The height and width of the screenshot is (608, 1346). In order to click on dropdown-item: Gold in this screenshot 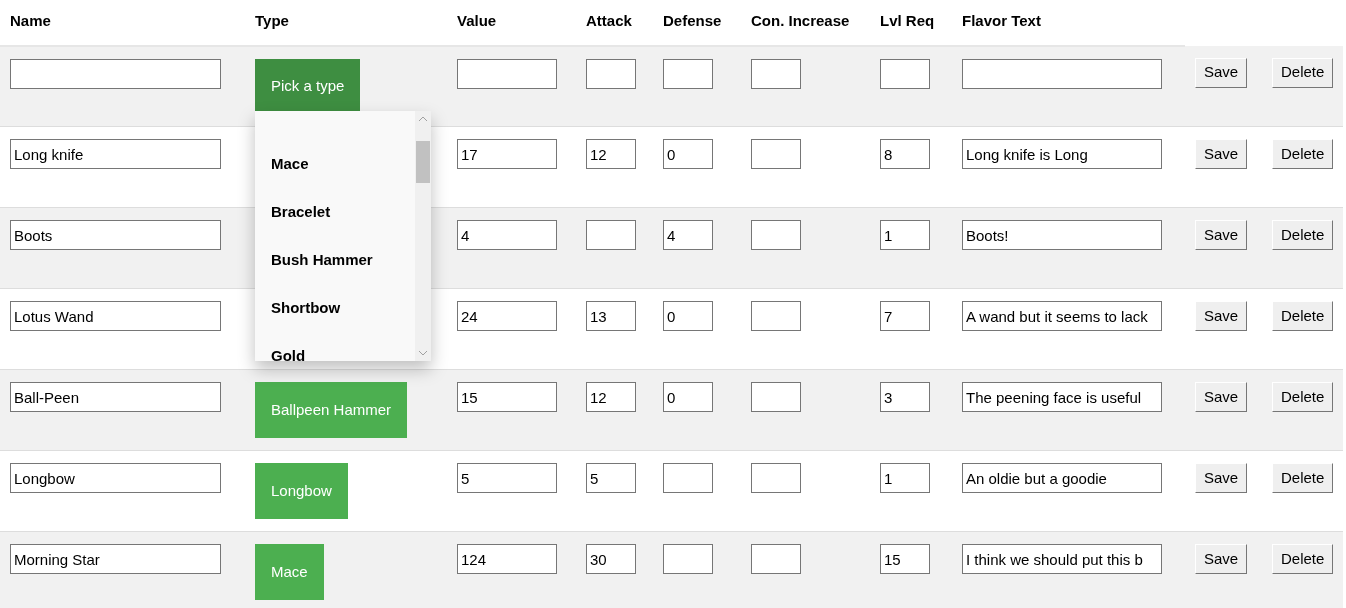, I will do `click(335, 357)`.